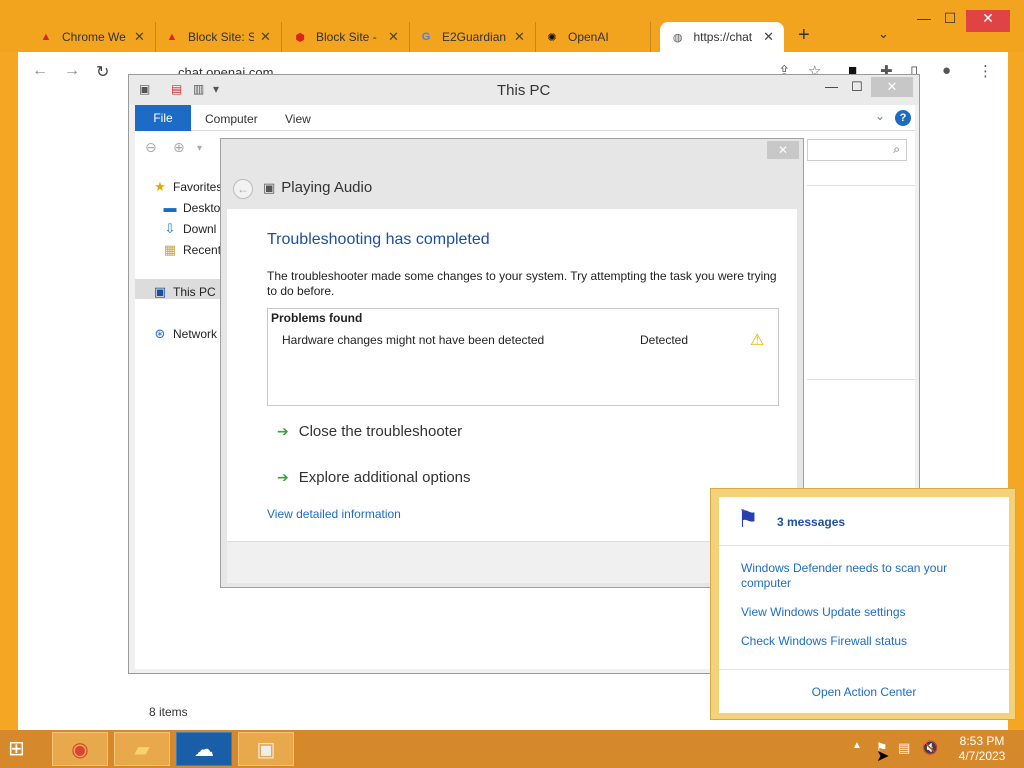  I want to click on desktop-icon: ▬, so click(170, 207).